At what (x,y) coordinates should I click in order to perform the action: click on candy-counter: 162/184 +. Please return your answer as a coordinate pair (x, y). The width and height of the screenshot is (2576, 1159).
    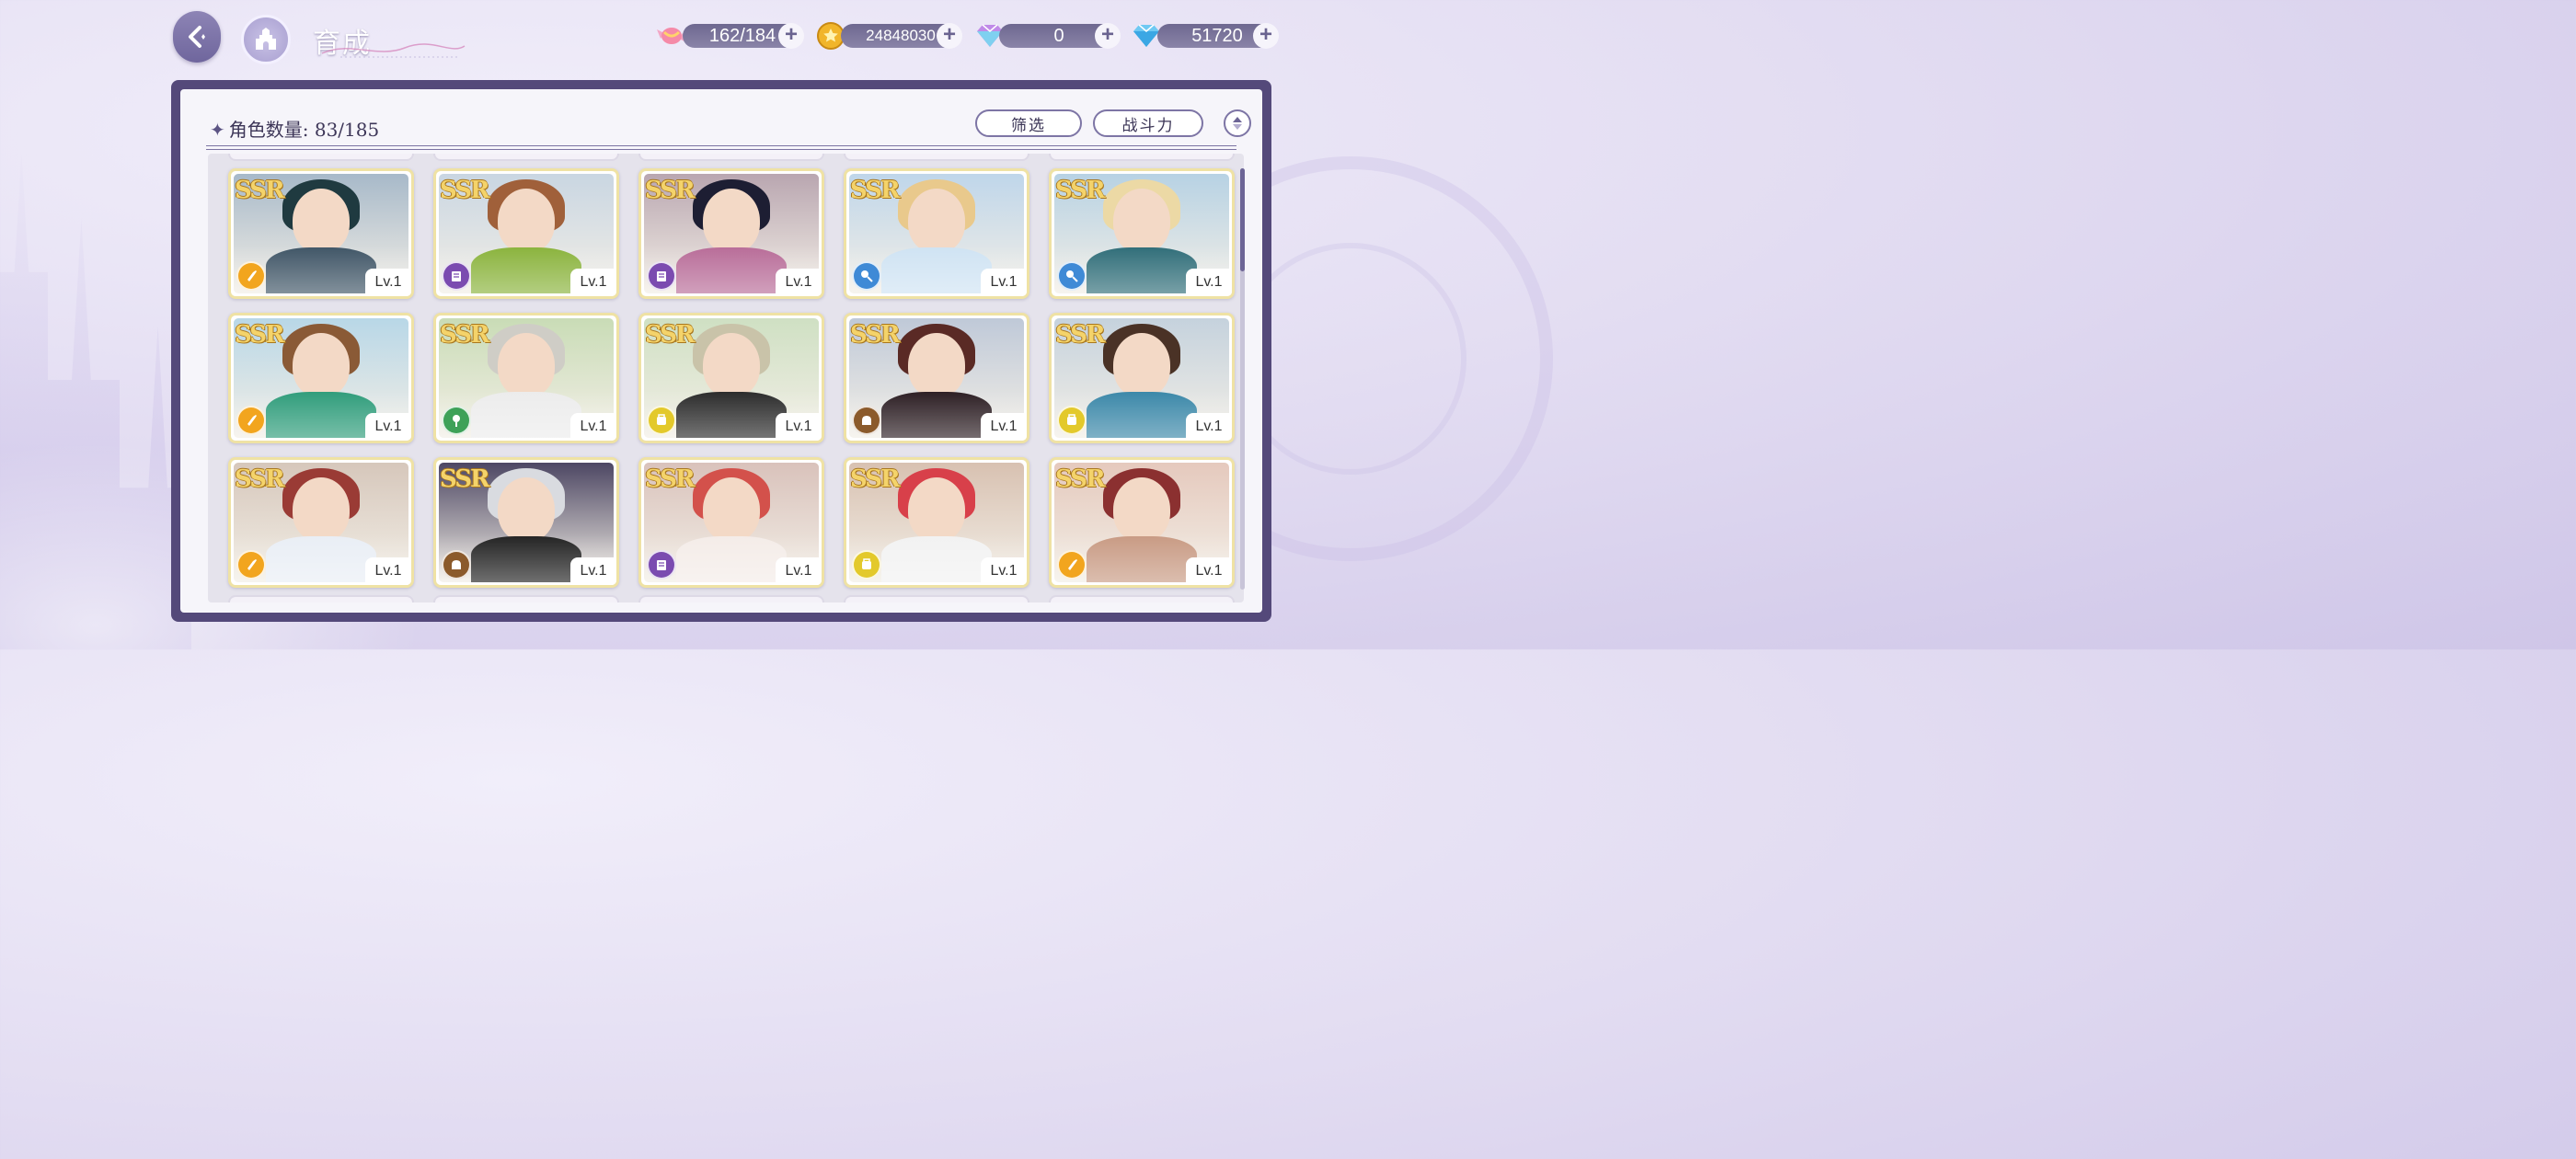
    Looking at the image, I should click on (743, 36).